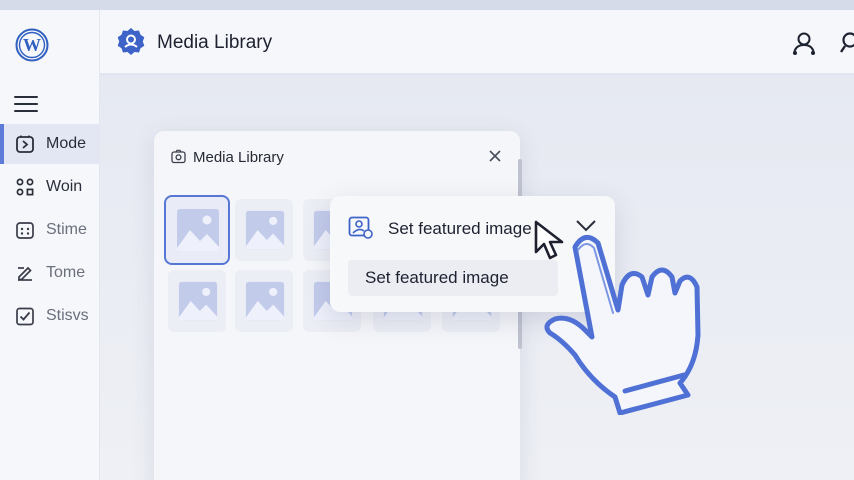 The width and height of the screenshot is (854, 480). What do you see at coordinates (360, 227) in the screenshot?
I see `featured-image-icon` at bounding box center [360, 227].